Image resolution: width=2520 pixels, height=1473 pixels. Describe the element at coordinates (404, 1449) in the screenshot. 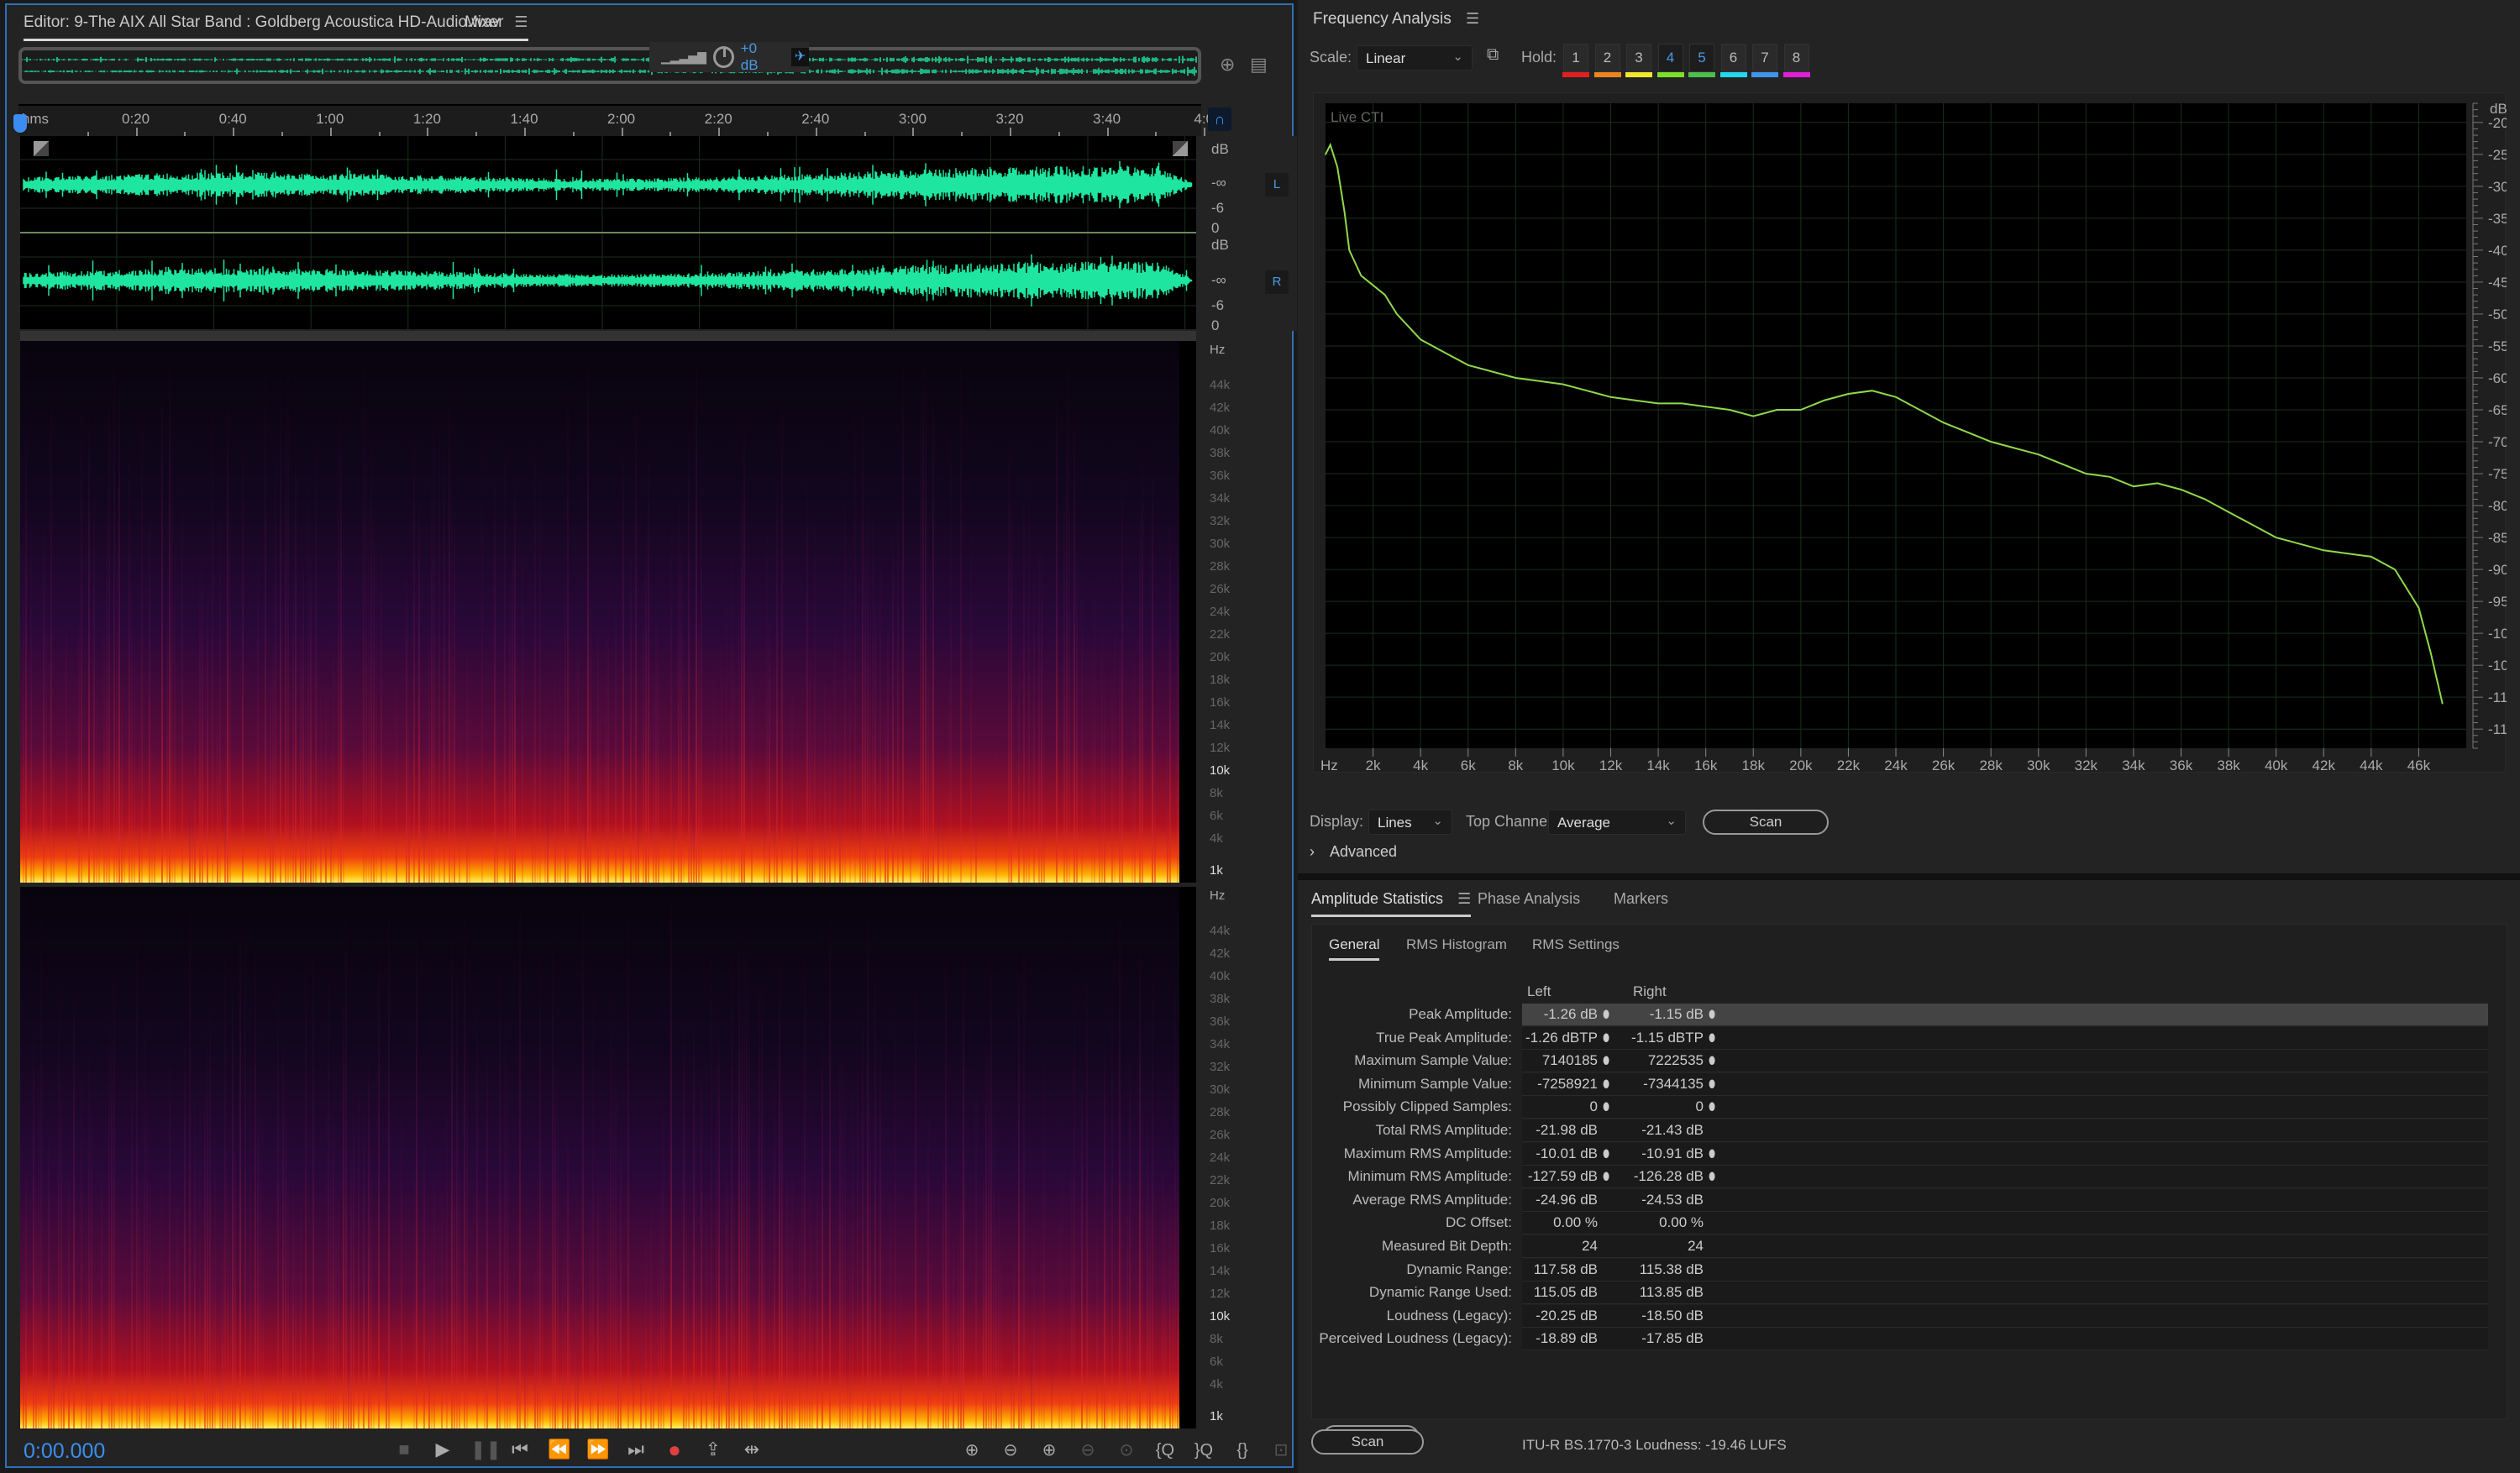

I see `stop-button: ■` at that location.